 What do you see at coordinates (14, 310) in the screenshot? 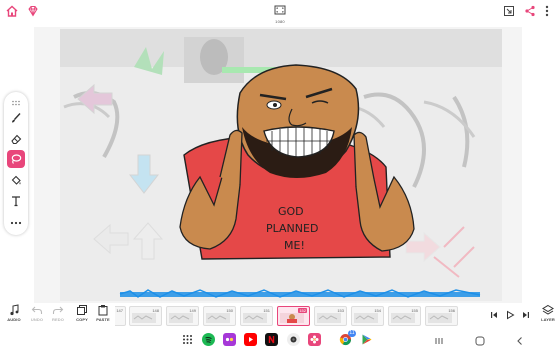
I see `music-note-icon` at bounding box center [14, 310].